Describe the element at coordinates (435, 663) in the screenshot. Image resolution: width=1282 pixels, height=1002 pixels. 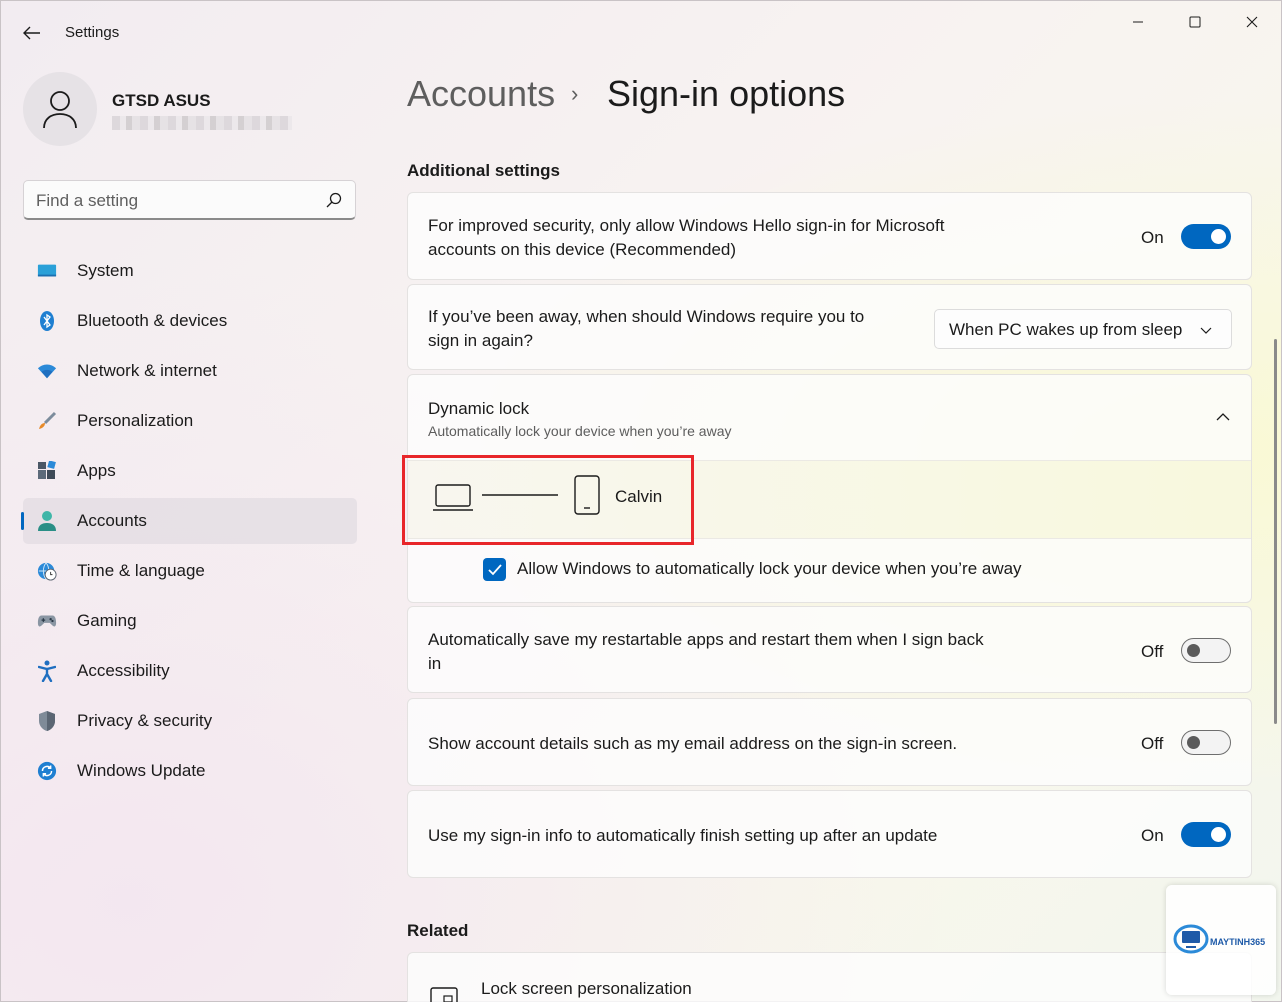
I see `setting-label-line: in` at that location.